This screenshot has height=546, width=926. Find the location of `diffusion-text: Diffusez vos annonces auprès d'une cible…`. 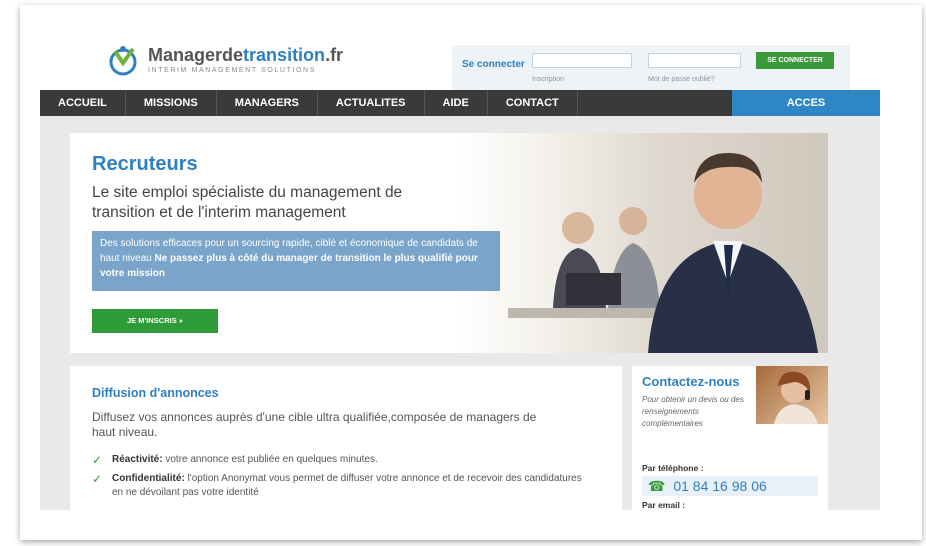

diffusion-text: Diffusez vos annonces auprès d'une cible… is located at coordinates (314, 424).